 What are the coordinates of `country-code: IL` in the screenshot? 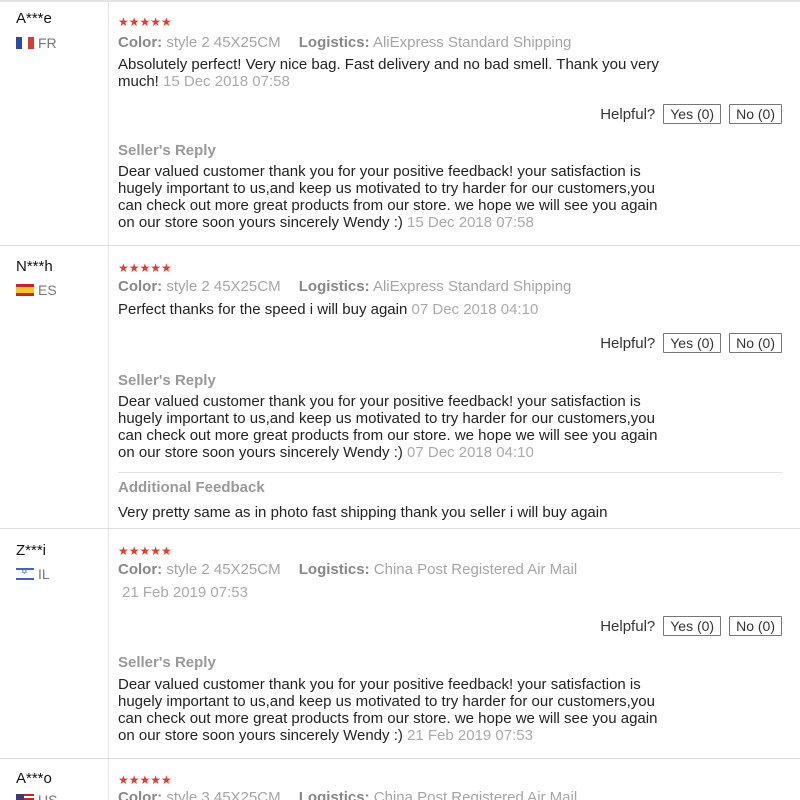 It's located at (44, 574).